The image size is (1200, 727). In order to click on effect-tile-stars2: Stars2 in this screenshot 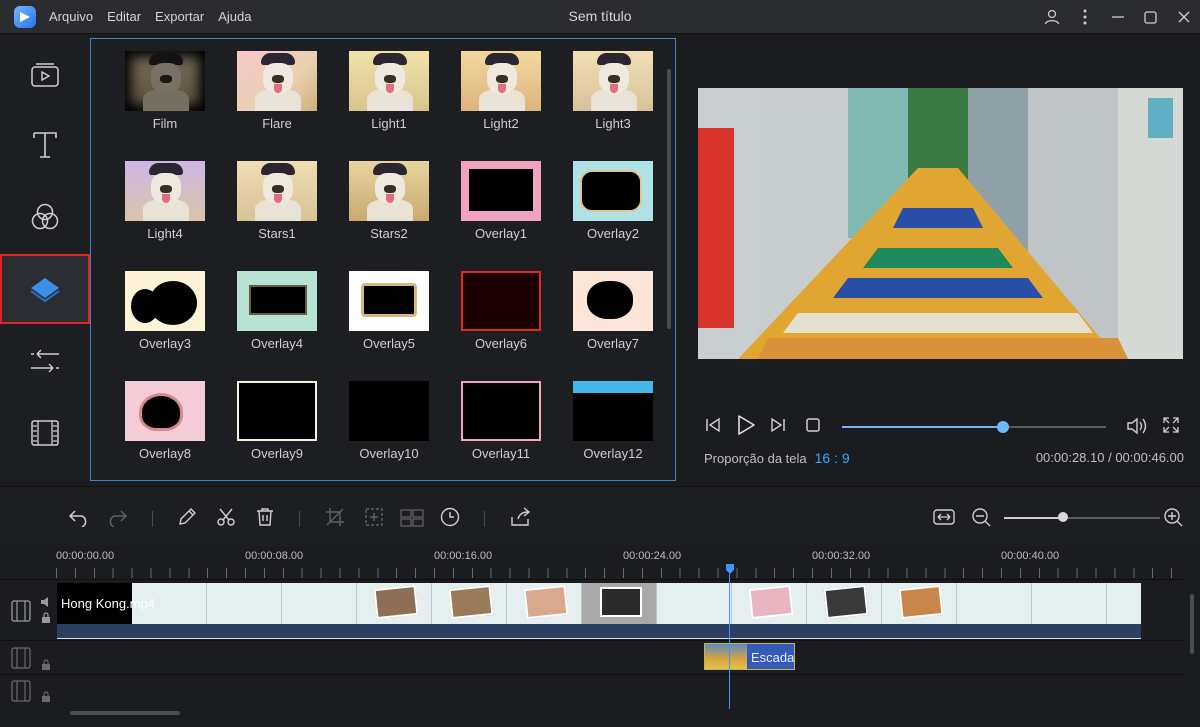, I will do `click(389, 199)`.